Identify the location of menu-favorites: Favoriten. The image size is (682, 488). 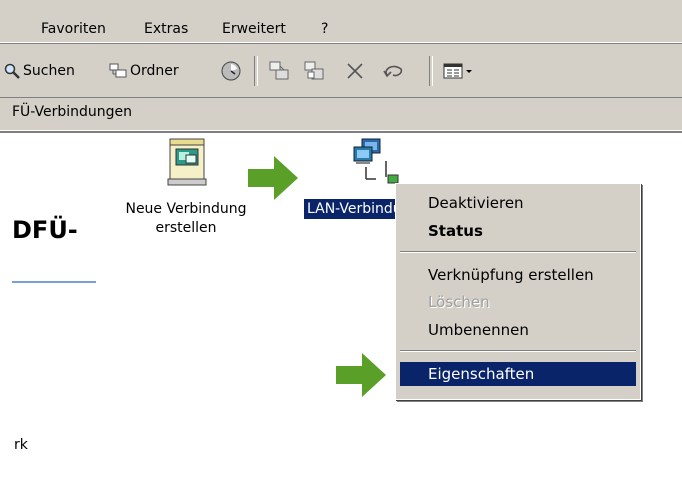
(73, 29).